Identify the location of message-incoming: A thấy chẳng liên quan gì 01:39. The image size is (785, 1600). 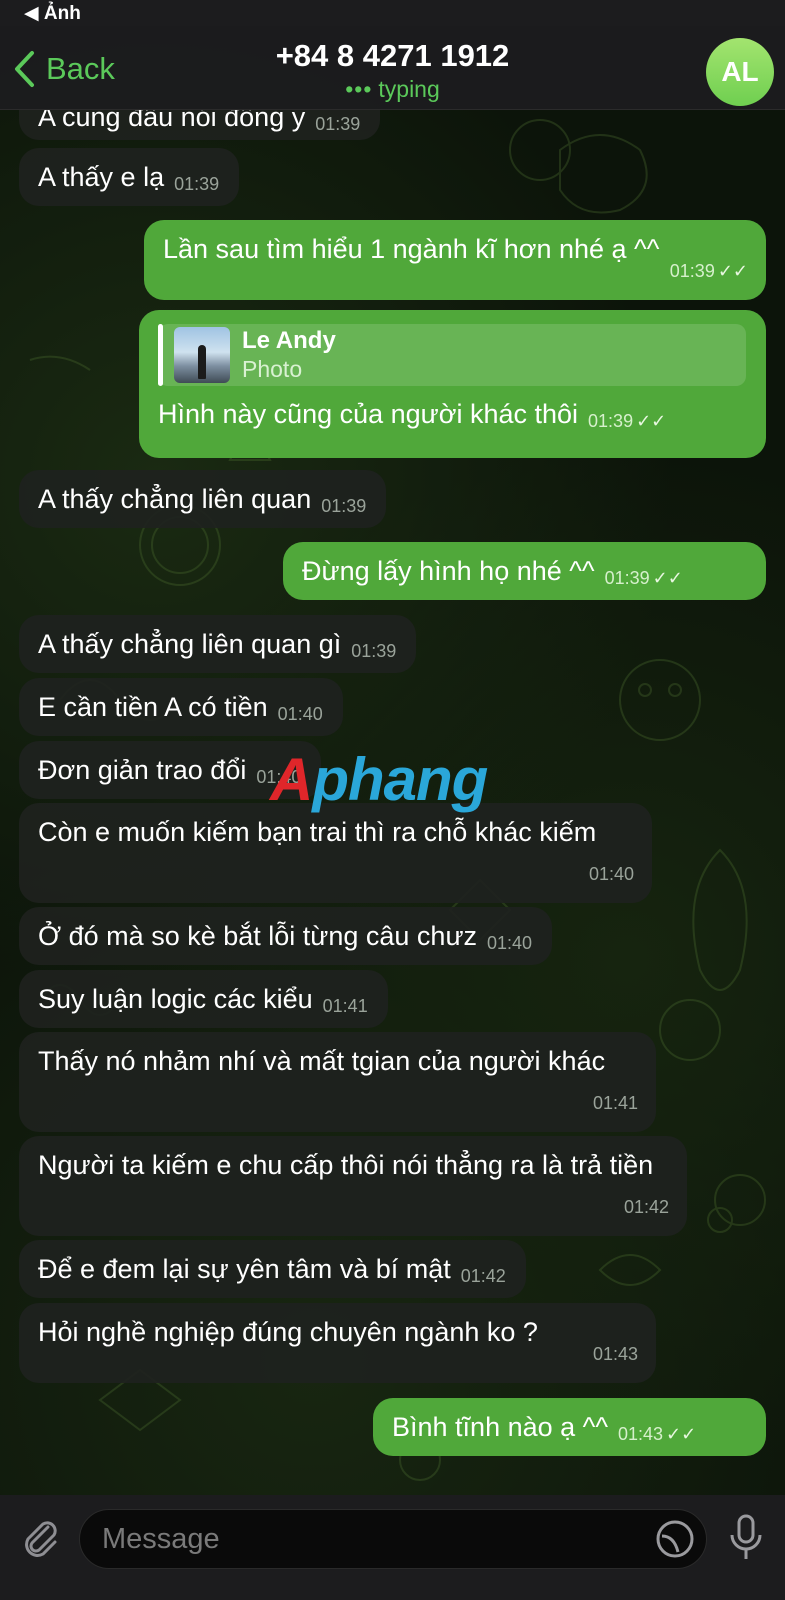
(218, 644).